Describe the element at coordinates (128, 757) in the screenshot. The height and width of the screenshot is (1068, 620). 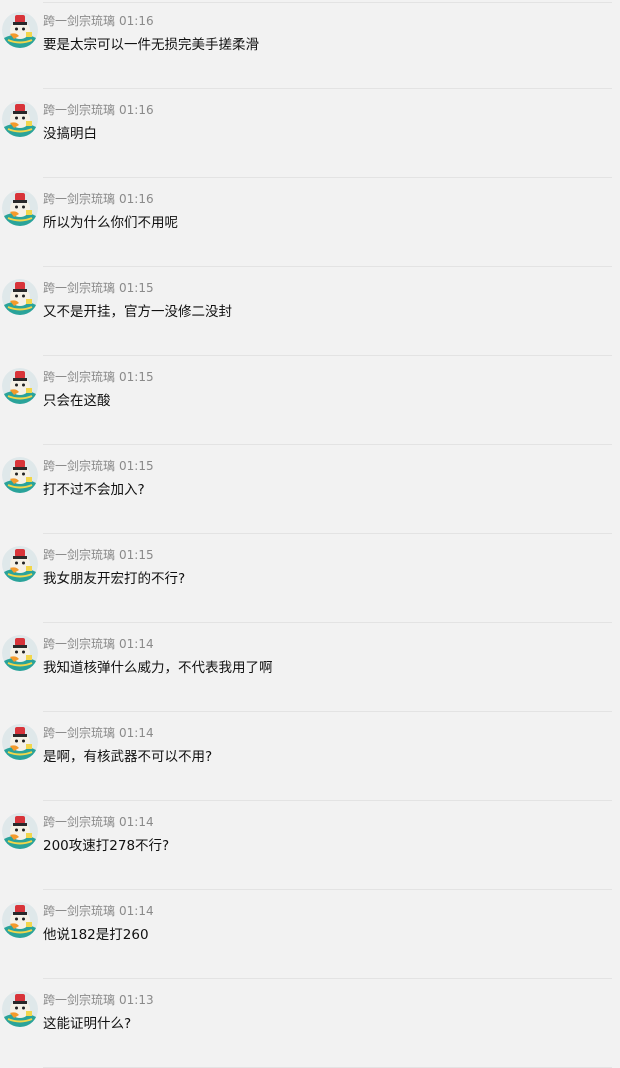
I see `message-text: 是啊，有核武器不可以不用?` at that location.